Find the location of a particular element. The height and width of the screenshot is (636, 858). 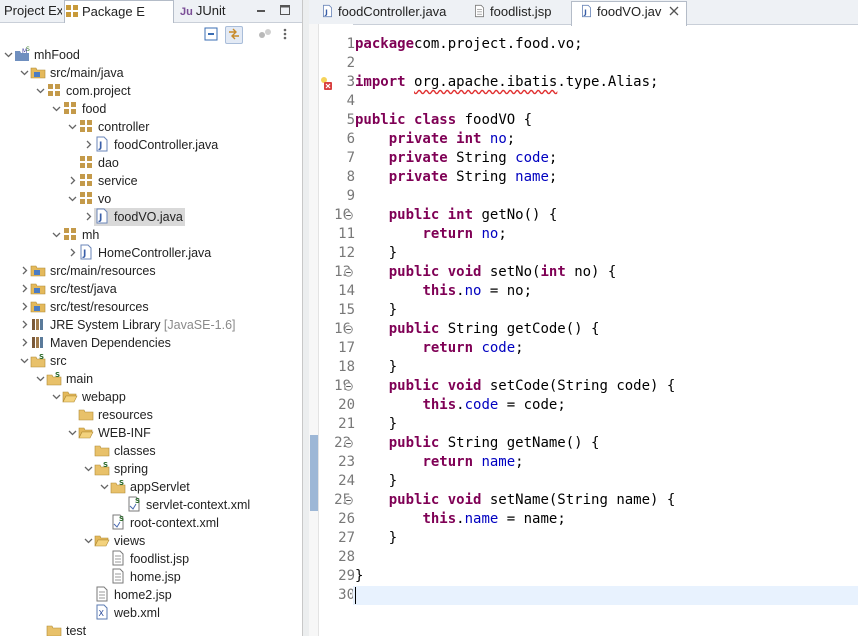

line-number: 1 is located at coordinates (350, 44).